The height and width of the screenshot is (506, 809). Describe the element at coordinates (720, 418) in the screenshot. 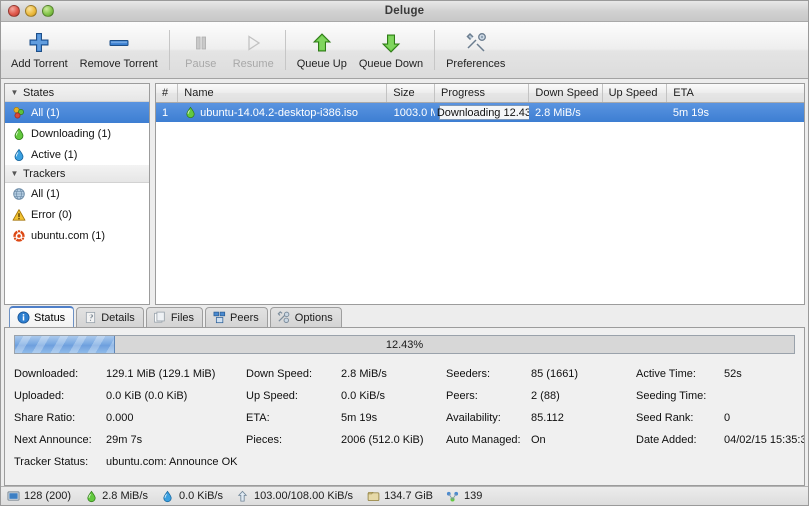

I see `stat-seed-rank: Seed Rank: 0` at that location.